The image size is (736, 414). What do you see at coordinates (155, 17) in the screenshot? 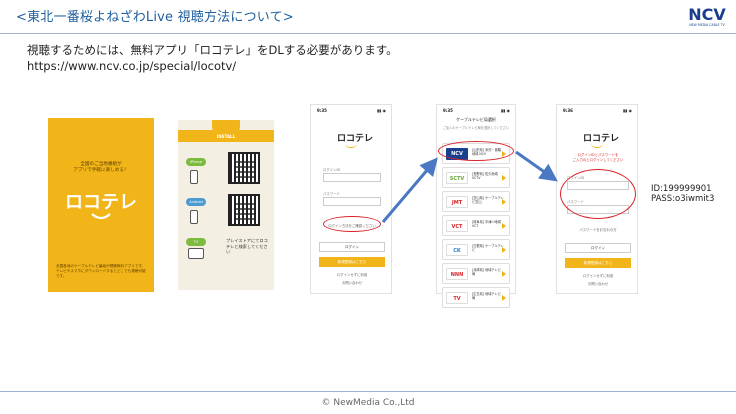
I see `slide-title: <東北一番桜よねざわLive 視聴方法について>` at bounding box center [155, 17].